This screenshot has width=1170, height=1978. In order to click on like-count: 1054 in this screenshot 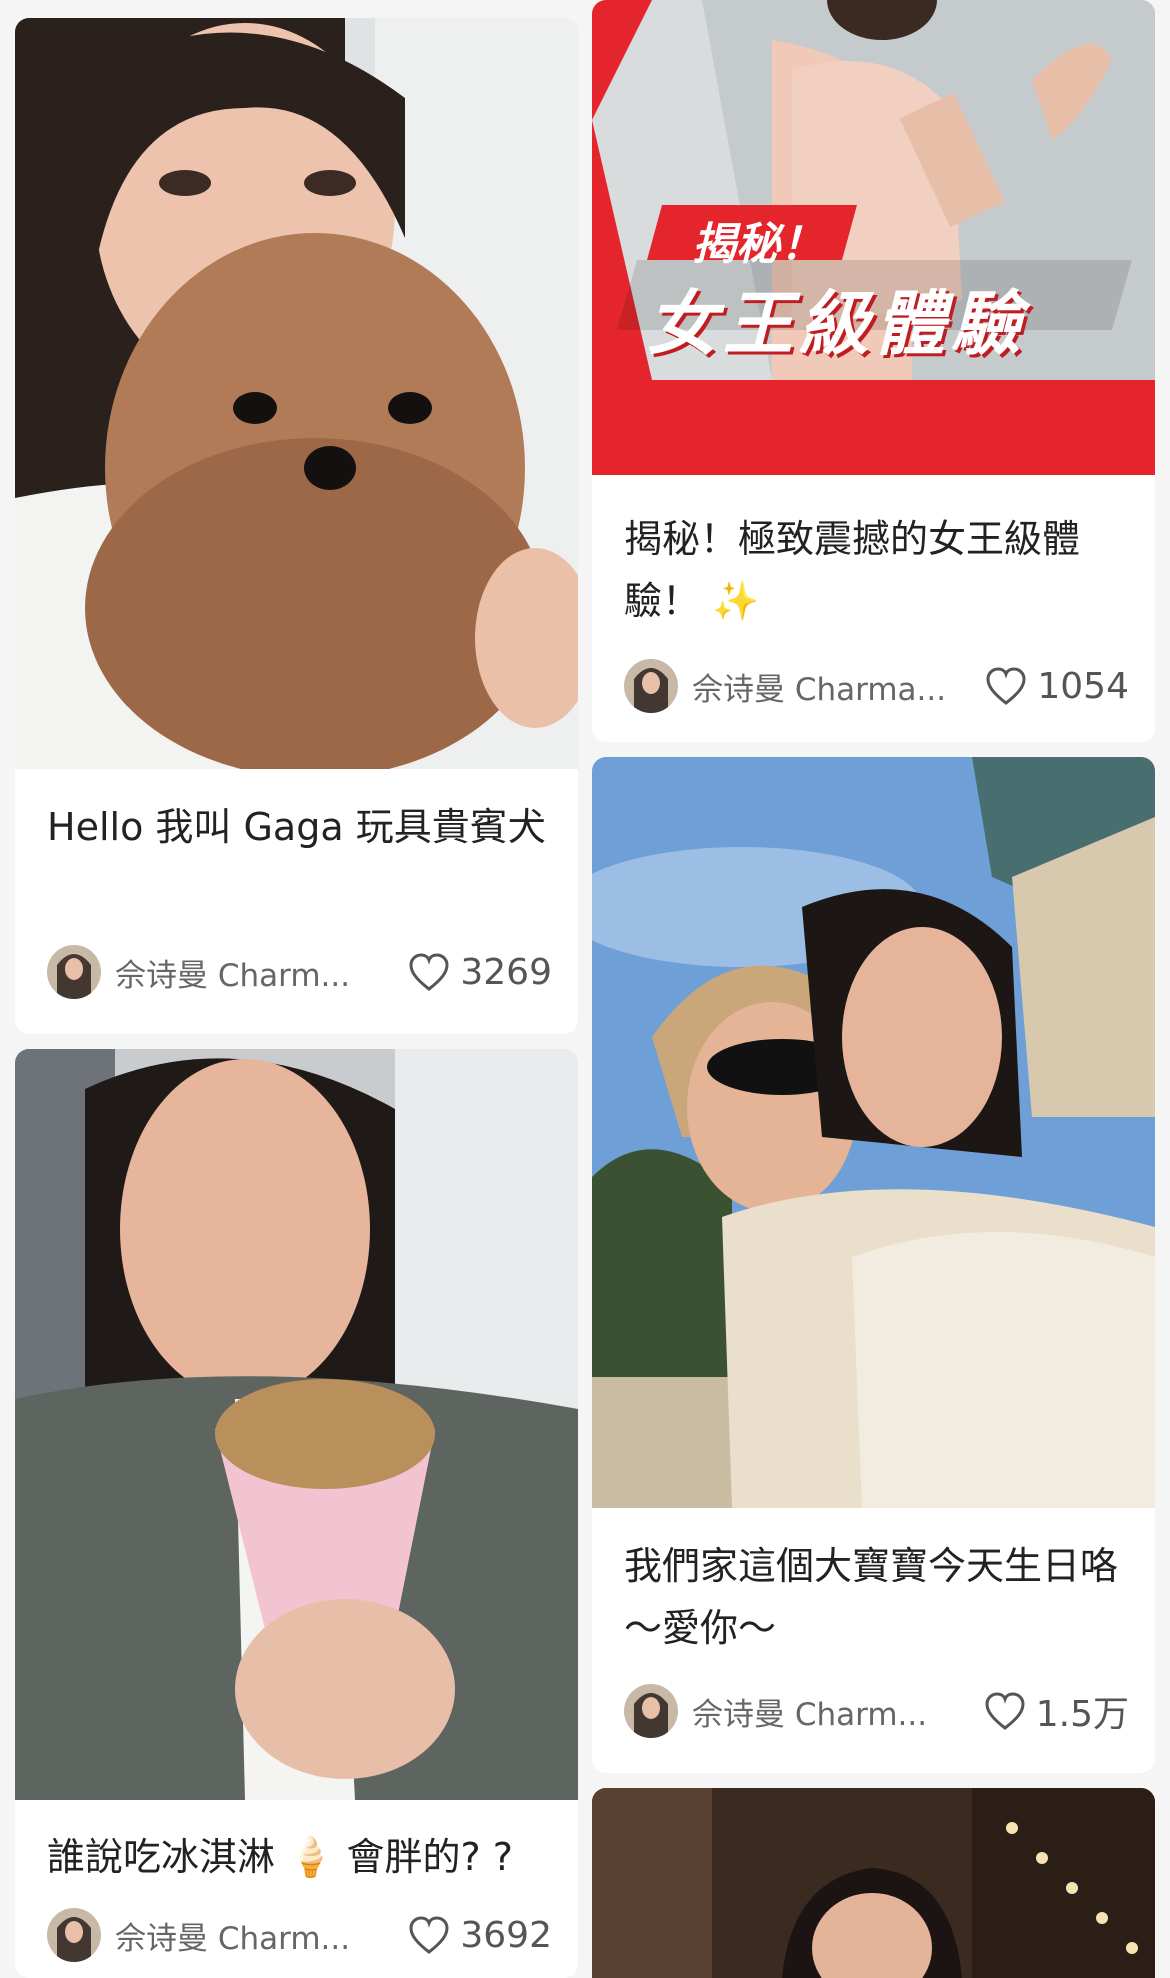, I will do `click(1083, 686)`.